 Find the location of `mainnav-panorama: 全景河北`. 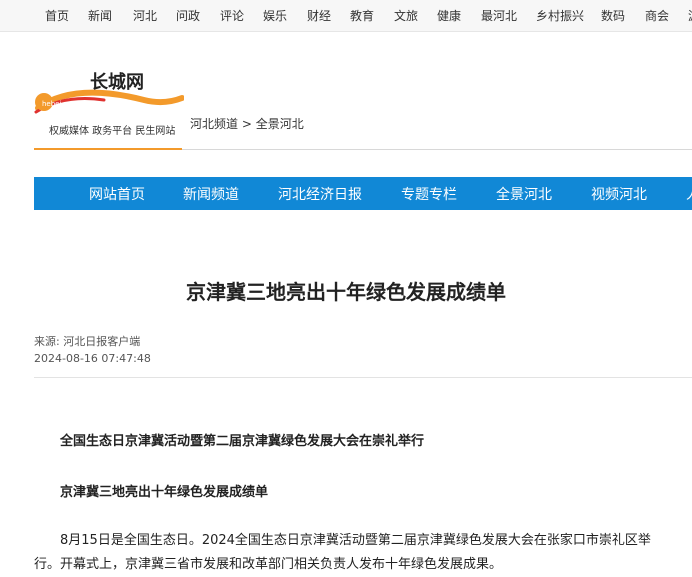

mainnav-panorama: 全景河北 is located at coordinates (524, 194).